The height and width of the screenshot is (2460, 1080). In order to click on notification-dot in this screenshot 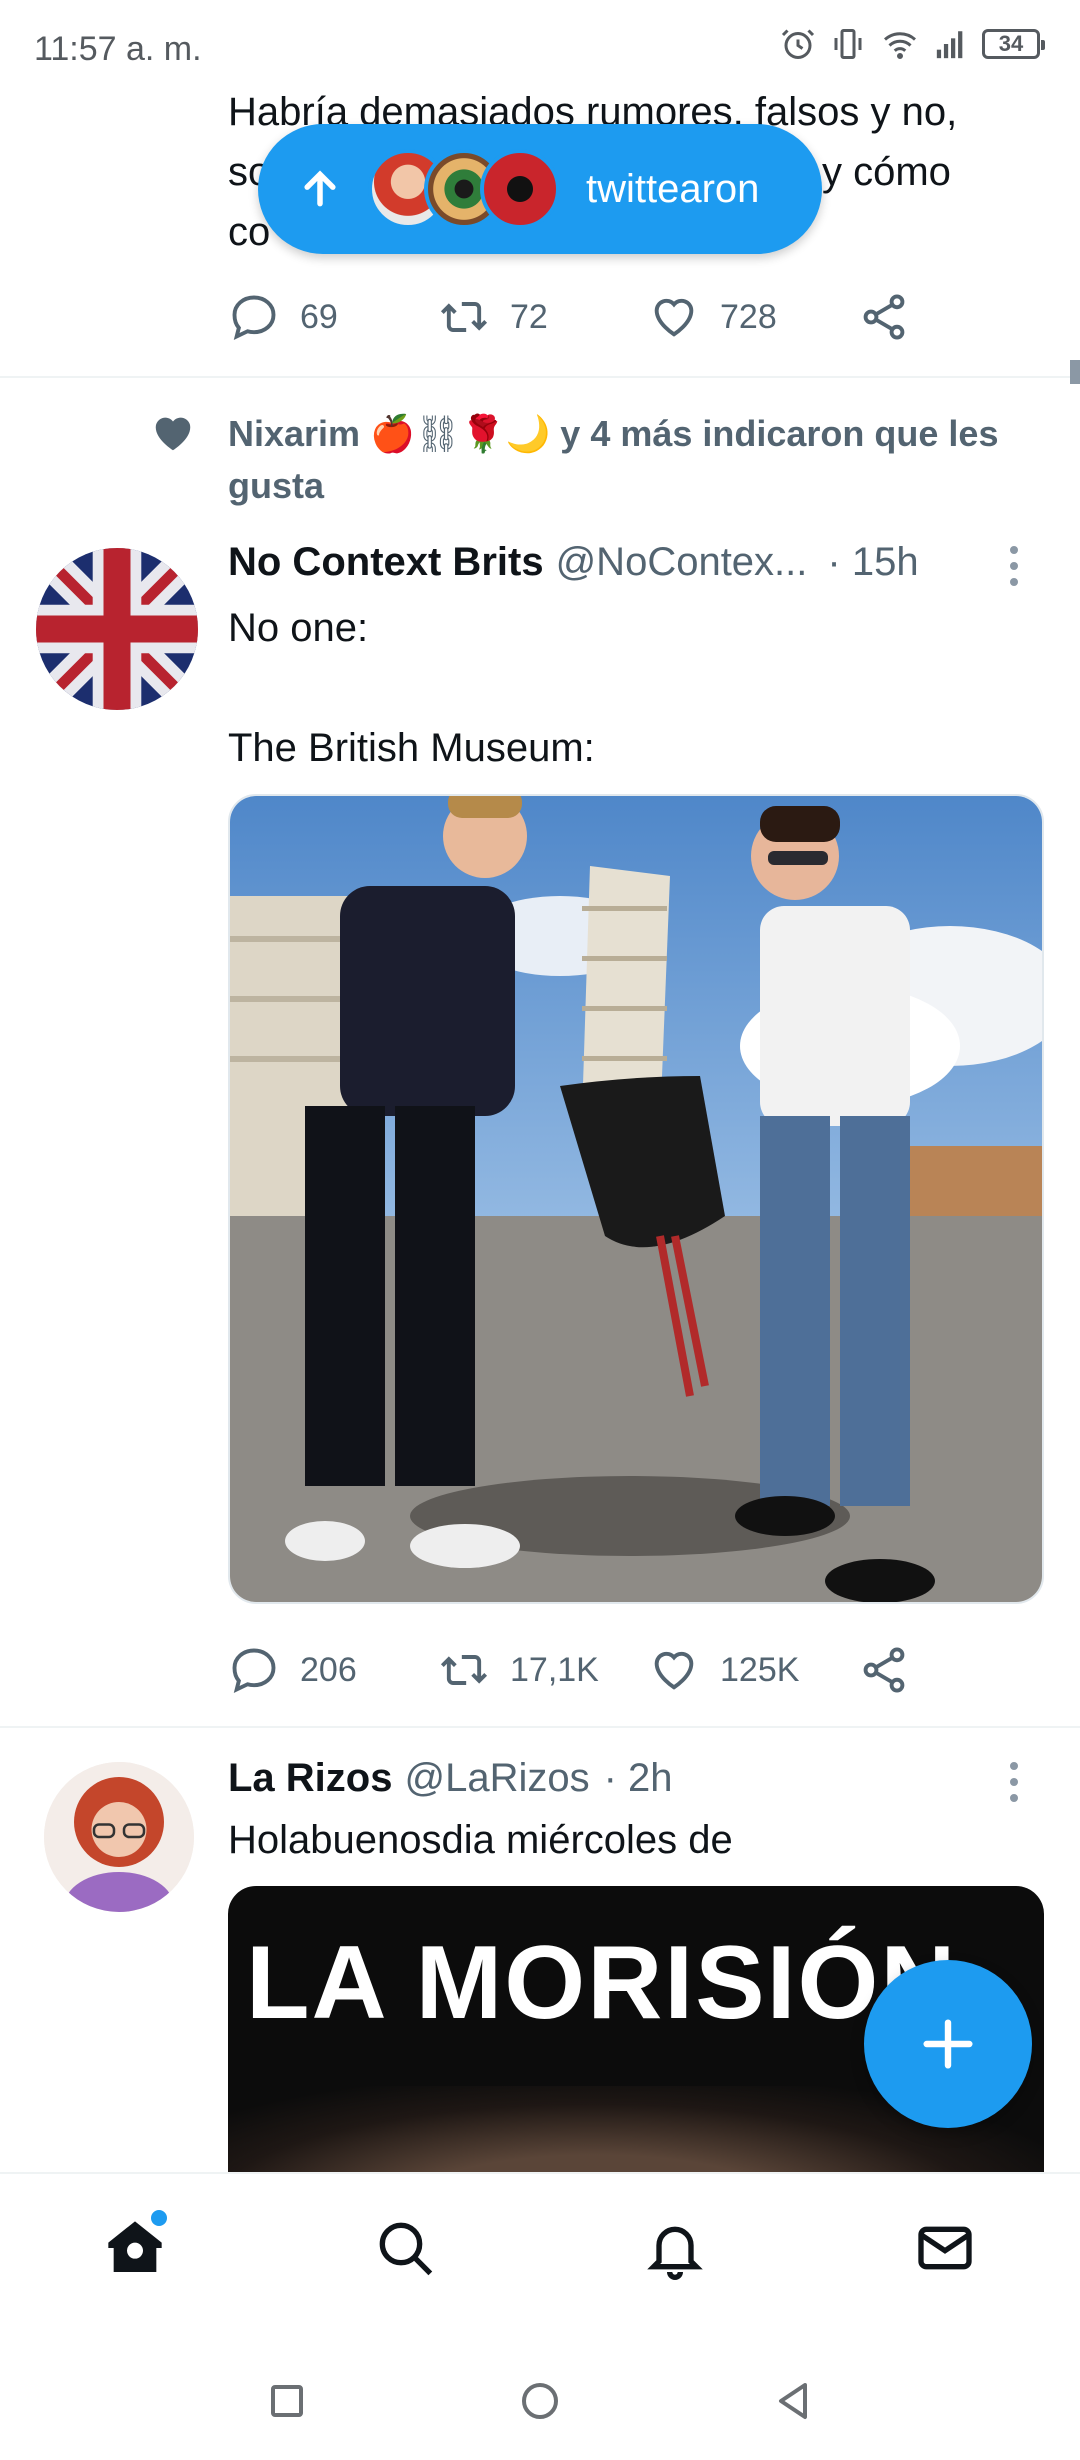, I will do `click(159, 2218)`.